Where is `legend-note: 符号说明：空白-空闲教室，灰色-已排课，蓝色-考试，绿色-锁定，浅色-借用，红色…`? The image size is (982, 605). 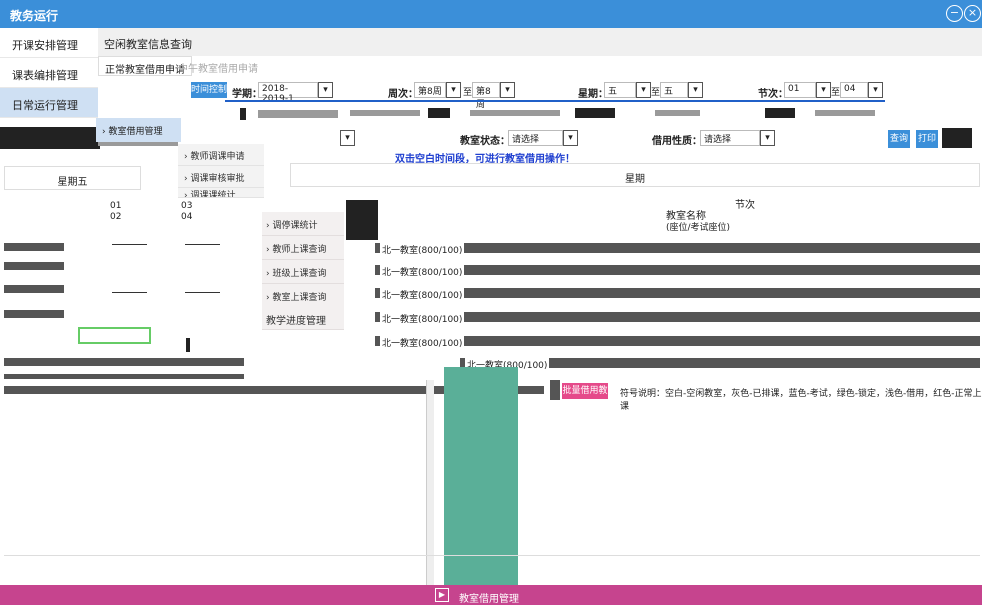 legend-note: 符号说明：空白-空闲教室，灰色-已排课，蓝色-考试，绿色-锁定，浅色-借用，红色… is located at coordinates (801, 400).